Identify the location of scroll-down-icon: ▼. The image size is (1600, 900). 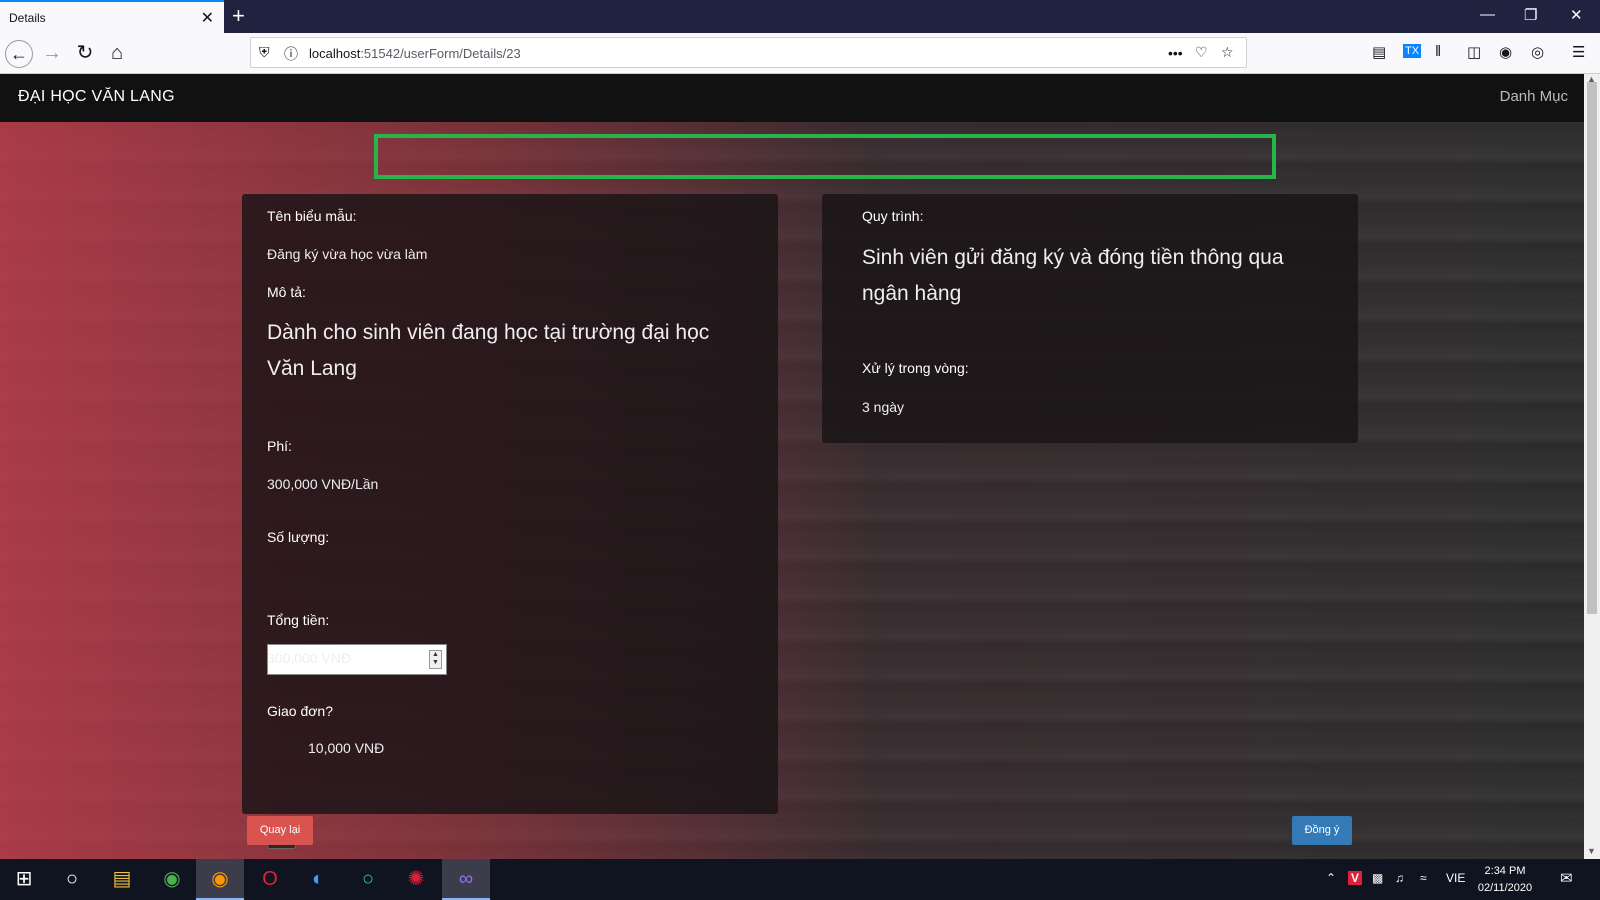
(1591, 851).